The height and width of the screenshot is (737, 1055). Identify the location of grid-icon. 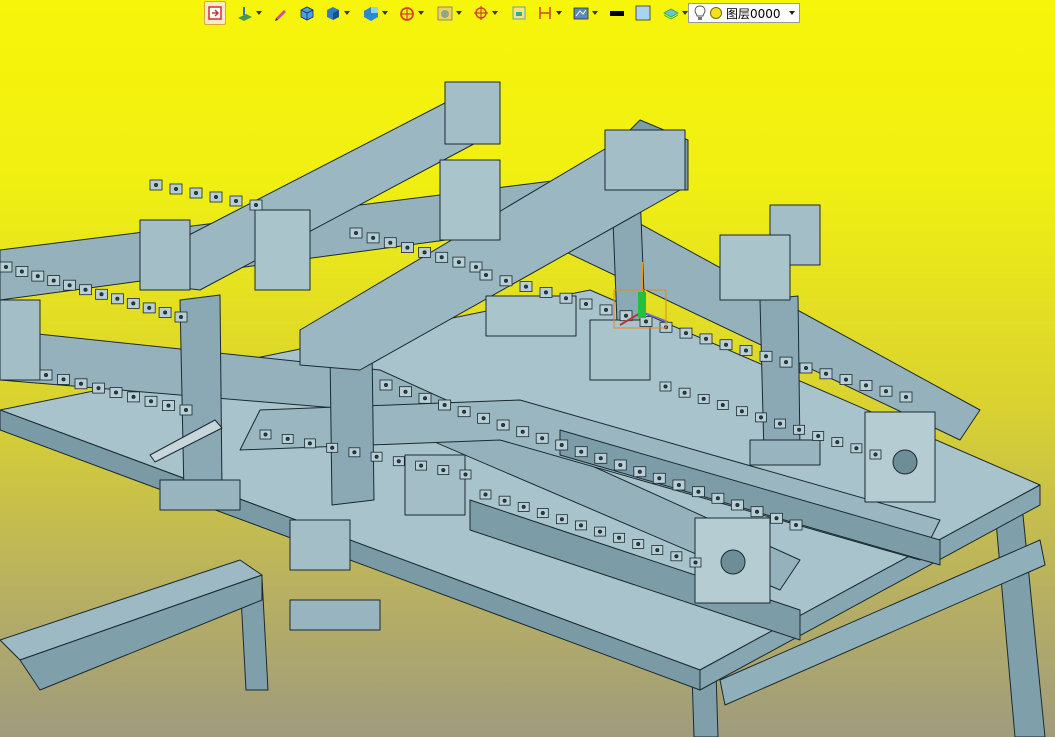
(519, 13).